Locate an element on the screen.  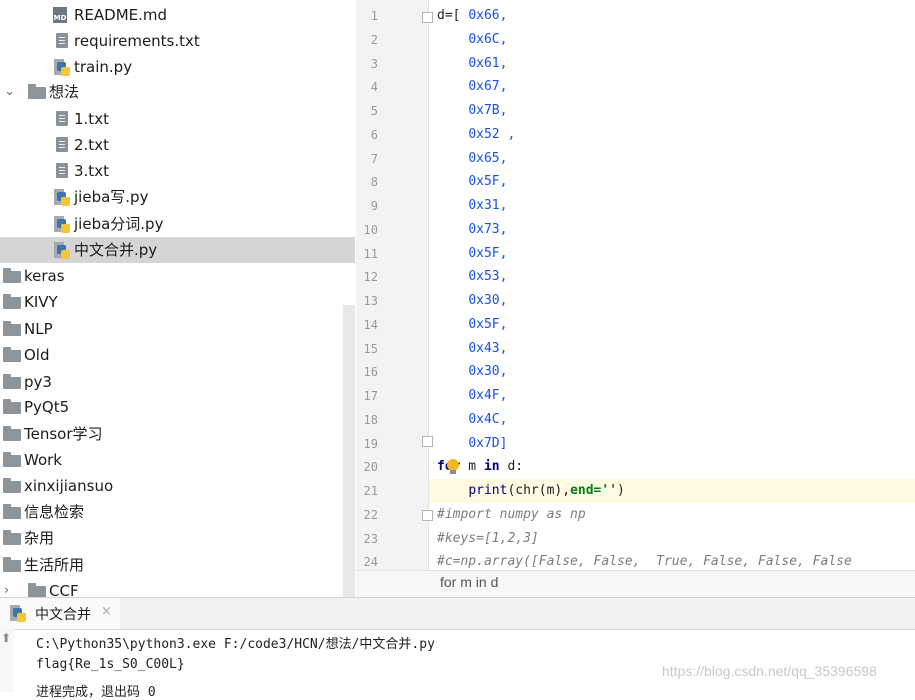
code-line: 0x4C, is located at coordinates (472, 419).